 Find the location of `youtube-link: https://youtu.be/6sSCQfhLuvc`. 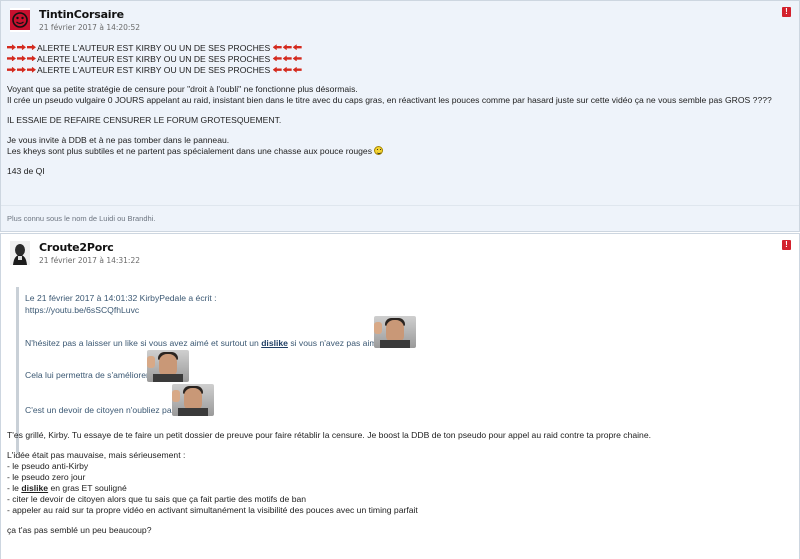

youtube-link: https://youtu.be/6sSCQfhLuvc is located at coordinates (82, 310).